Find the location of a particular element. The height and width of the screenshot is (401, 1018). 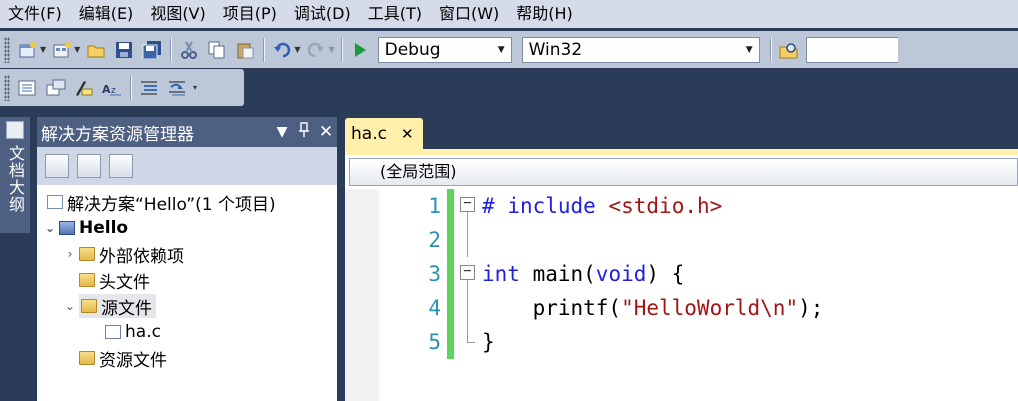

scope-dropdown: (全局范围) is located at coordinates (683, 172).